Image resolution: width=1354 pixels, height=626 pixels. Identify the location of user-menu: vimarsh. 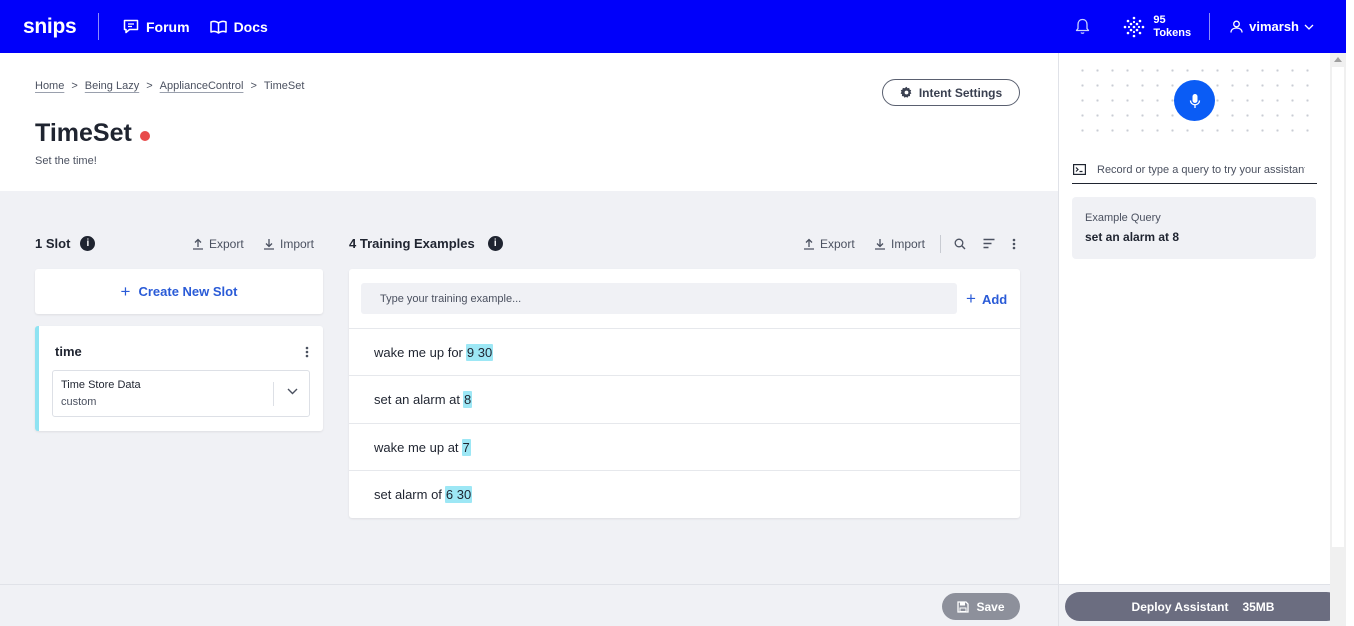
(1272, 26).